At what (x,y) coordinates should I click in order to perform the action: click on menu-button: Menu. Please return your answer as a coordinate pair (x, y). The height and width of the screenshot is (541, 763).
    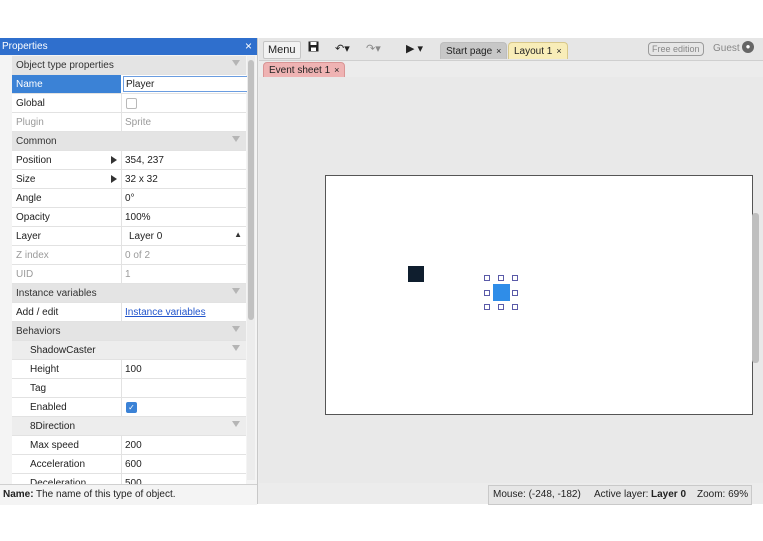
    Looking at the image, I should click on (282, 50).